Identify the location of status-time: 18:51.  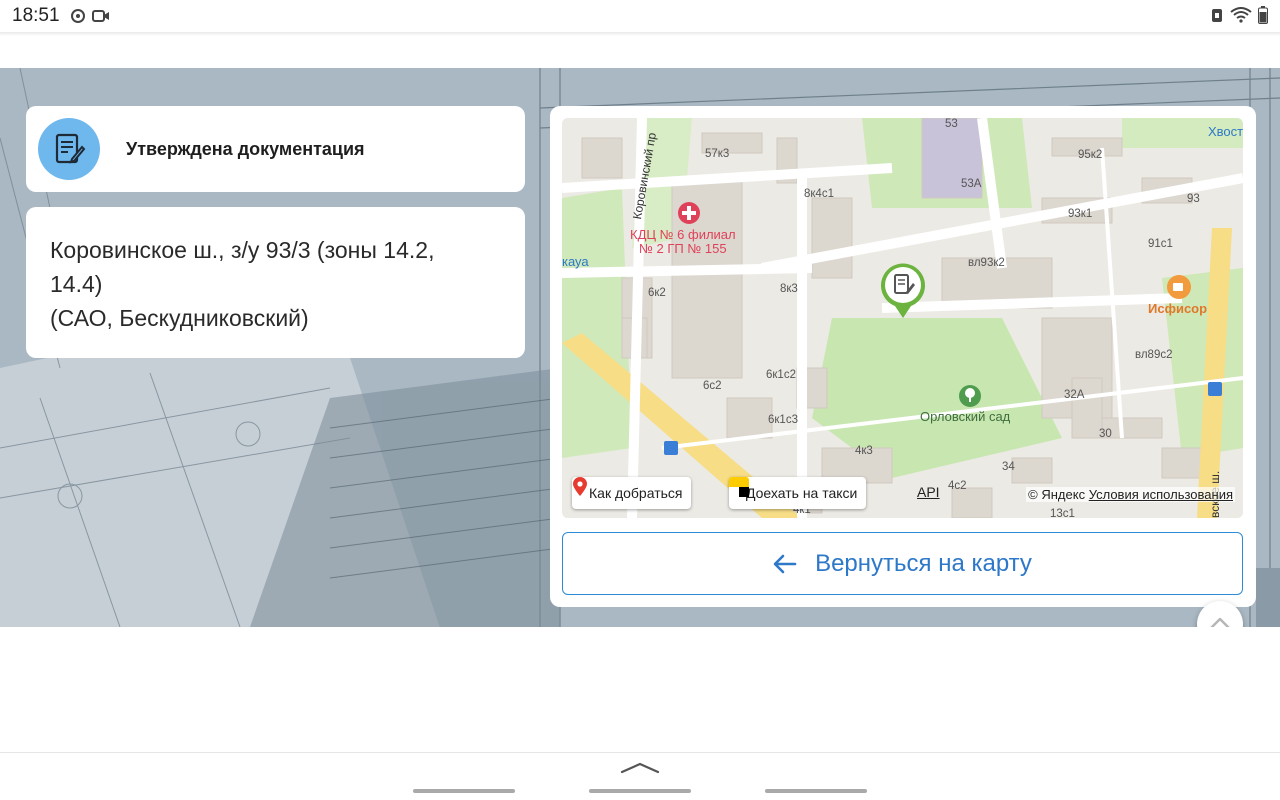
(36, 15).